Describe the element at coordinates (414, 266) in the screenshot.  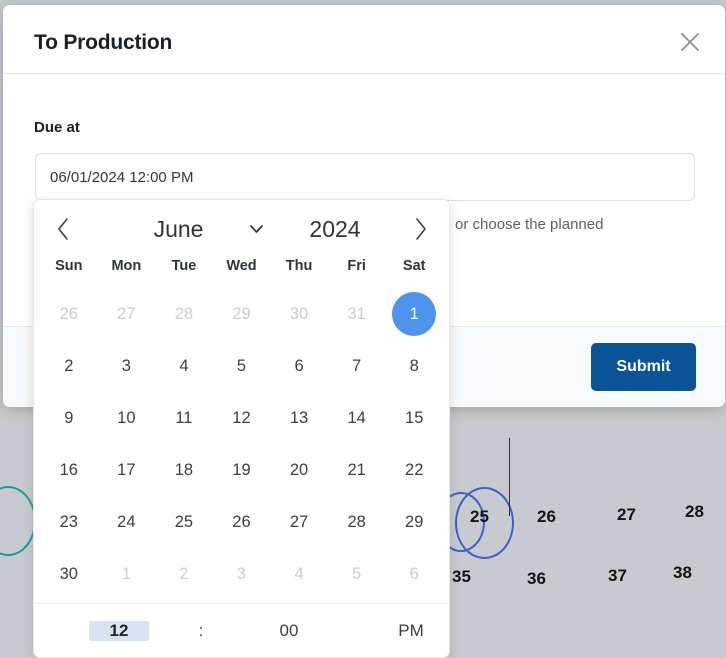
I see `weekday-label: Sat` at that location.